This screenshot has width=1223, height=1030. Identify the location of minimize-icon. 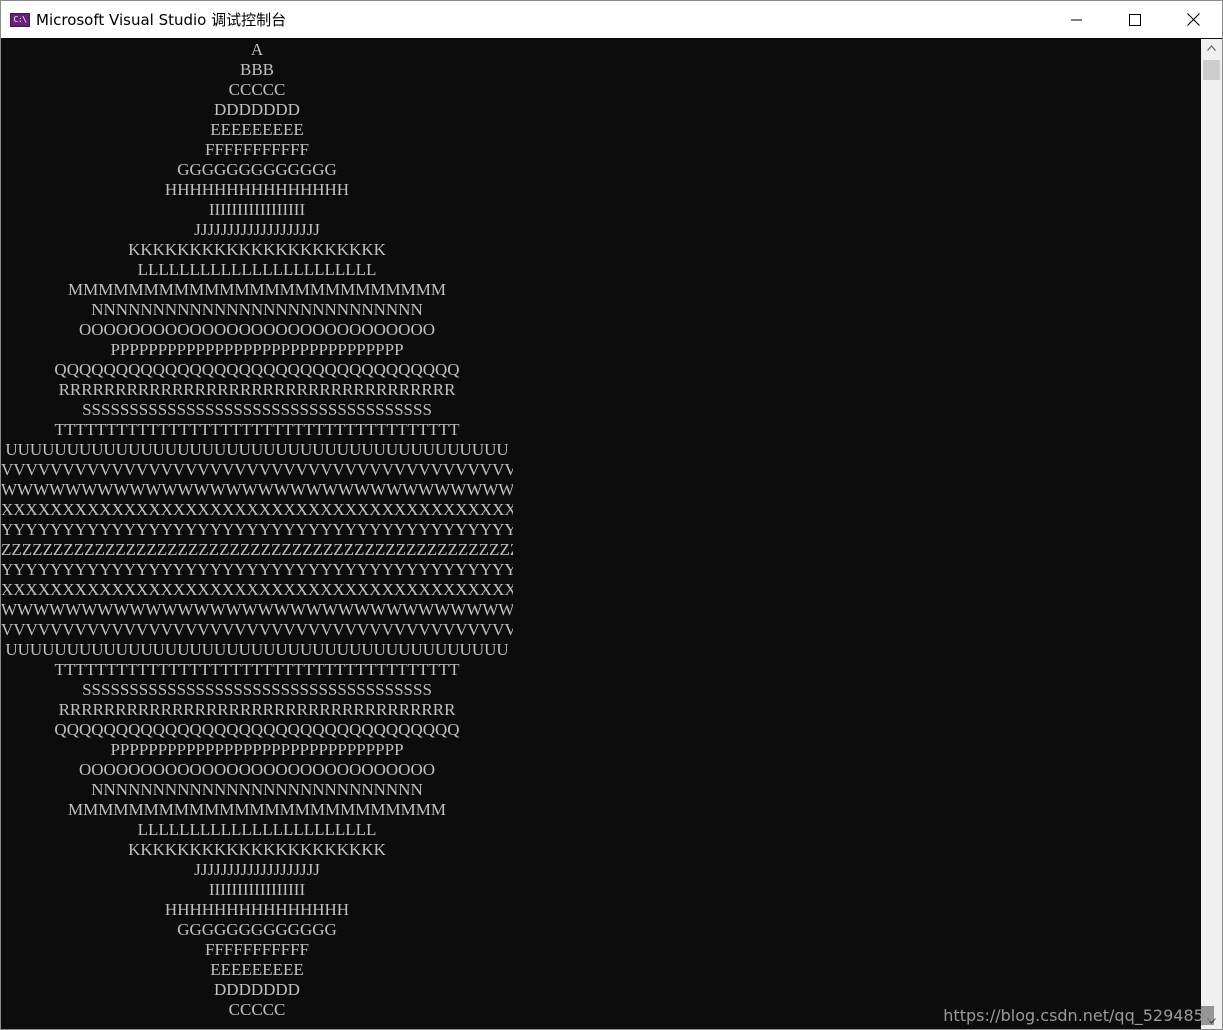
(1076, 19).